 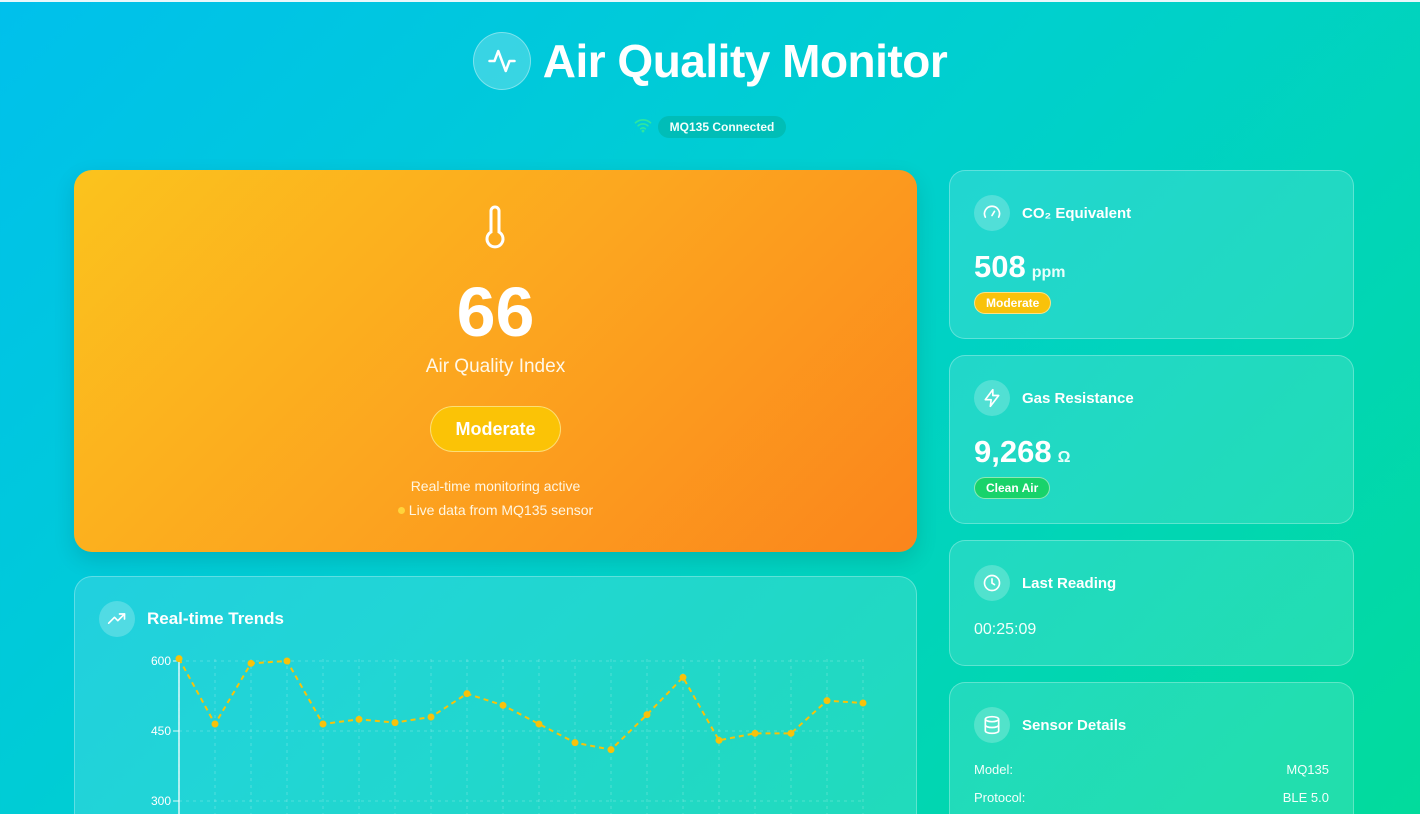 I want to click on activity-icon, so click(x=501, y=61).